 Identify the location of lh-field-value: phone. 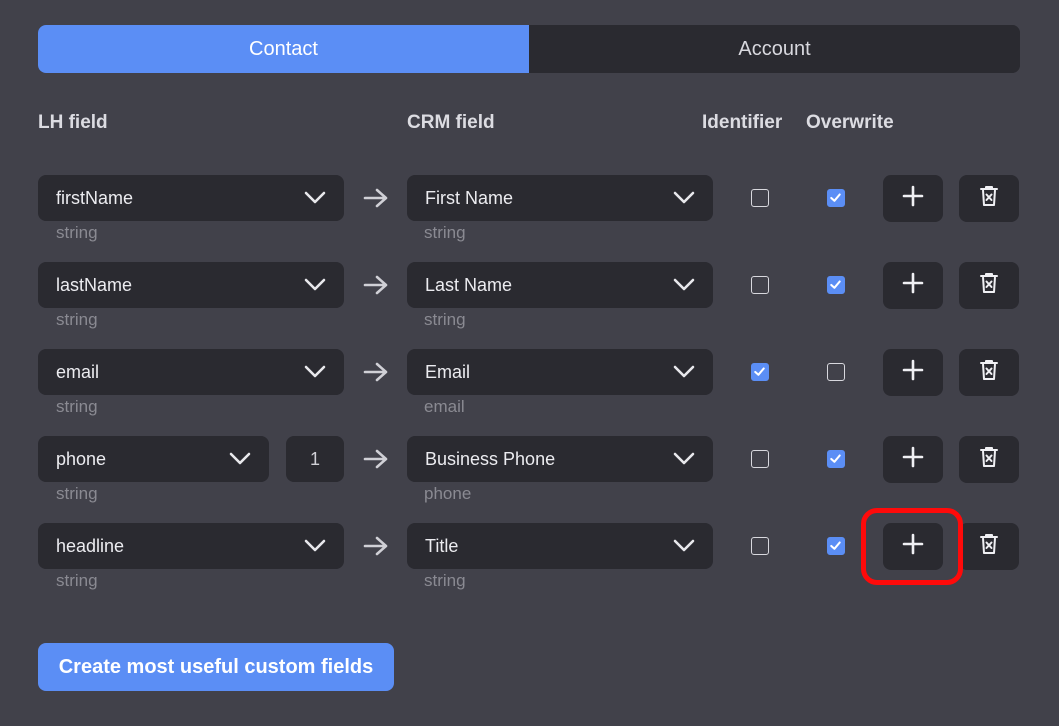
(81, 458).